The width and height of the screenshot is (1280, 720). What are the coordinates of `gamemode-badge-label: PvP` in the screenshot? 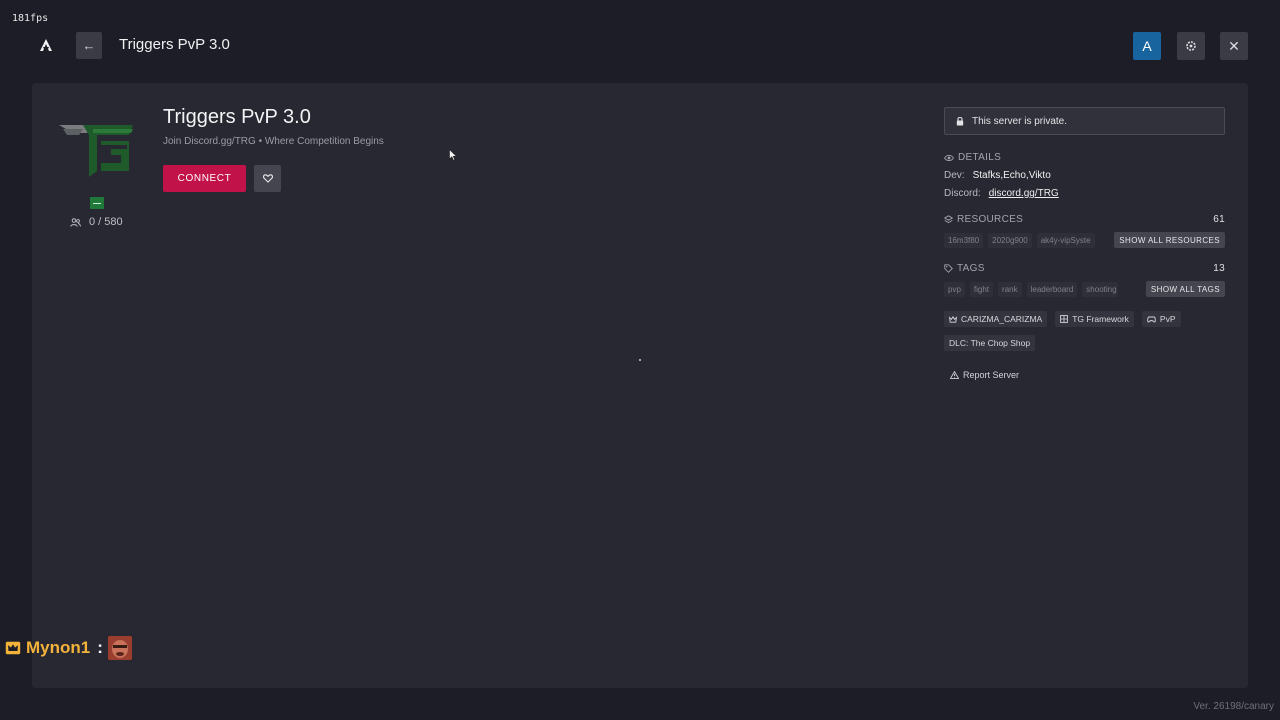 It's located at (1167, 319).